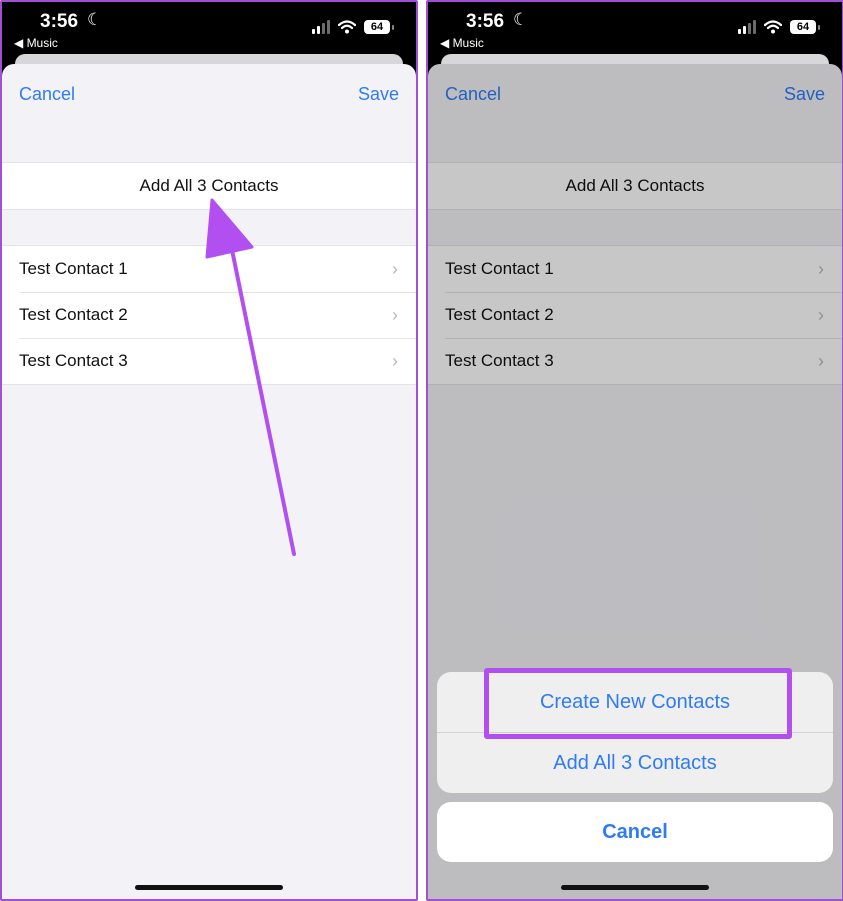 Image resolution: width=843 pixels, height=901 pixels. I want to click on annotation-highlight-box, so click(638, 703).